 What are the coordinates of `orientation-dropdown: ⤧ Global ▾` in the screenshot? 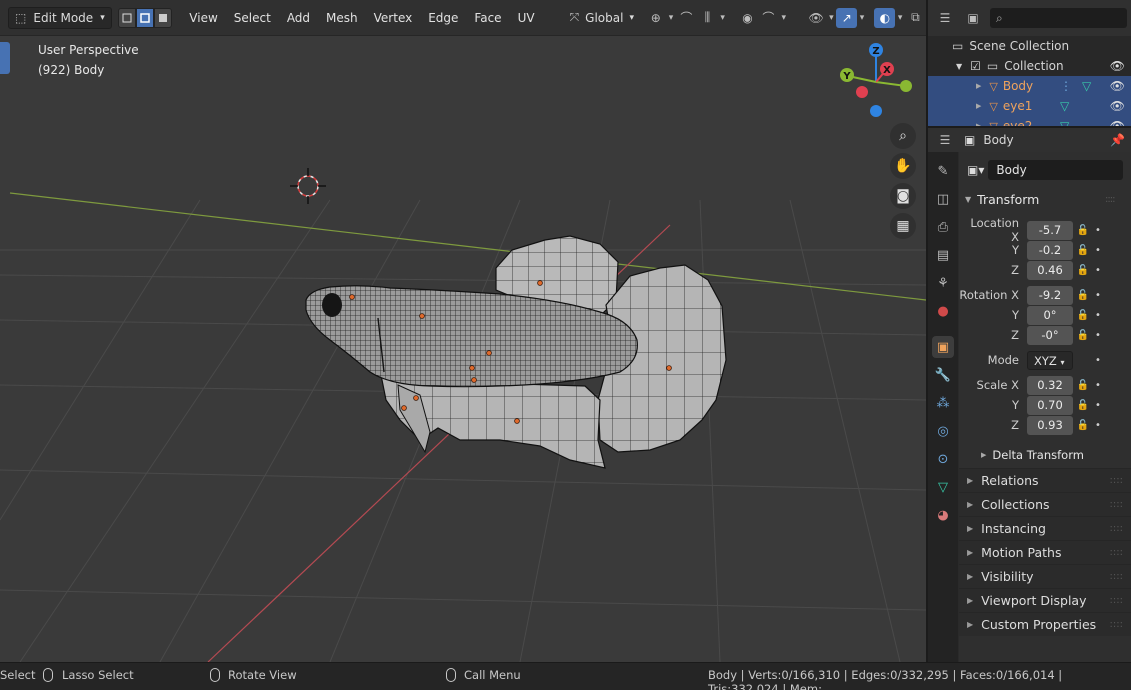 It's located at (602, 18).